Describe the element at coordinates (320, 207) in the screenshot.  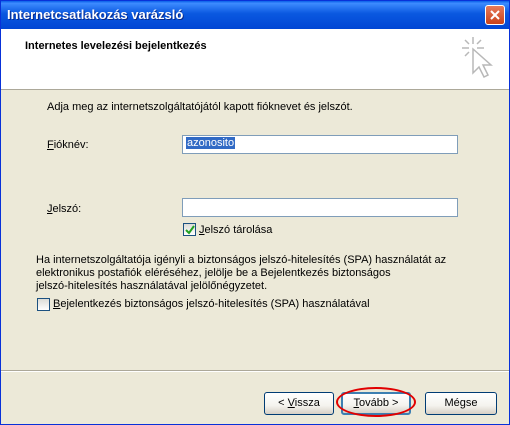
I see `password-input` at that location.